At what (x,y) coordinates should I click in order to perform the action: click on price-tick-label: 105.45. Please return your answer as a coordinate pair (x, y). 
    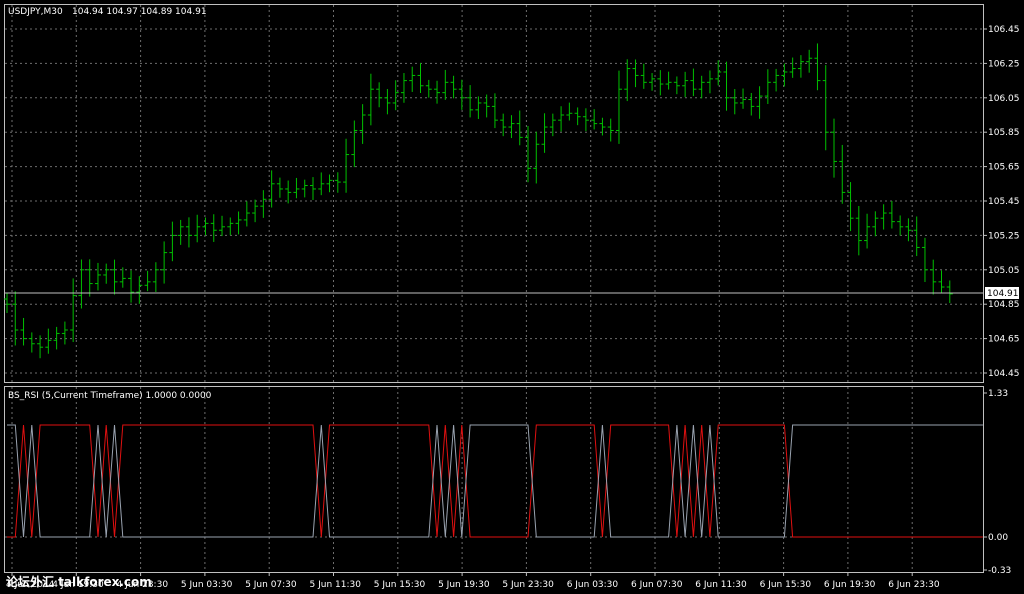
    Looking at the image, I should click on (1004, 202).